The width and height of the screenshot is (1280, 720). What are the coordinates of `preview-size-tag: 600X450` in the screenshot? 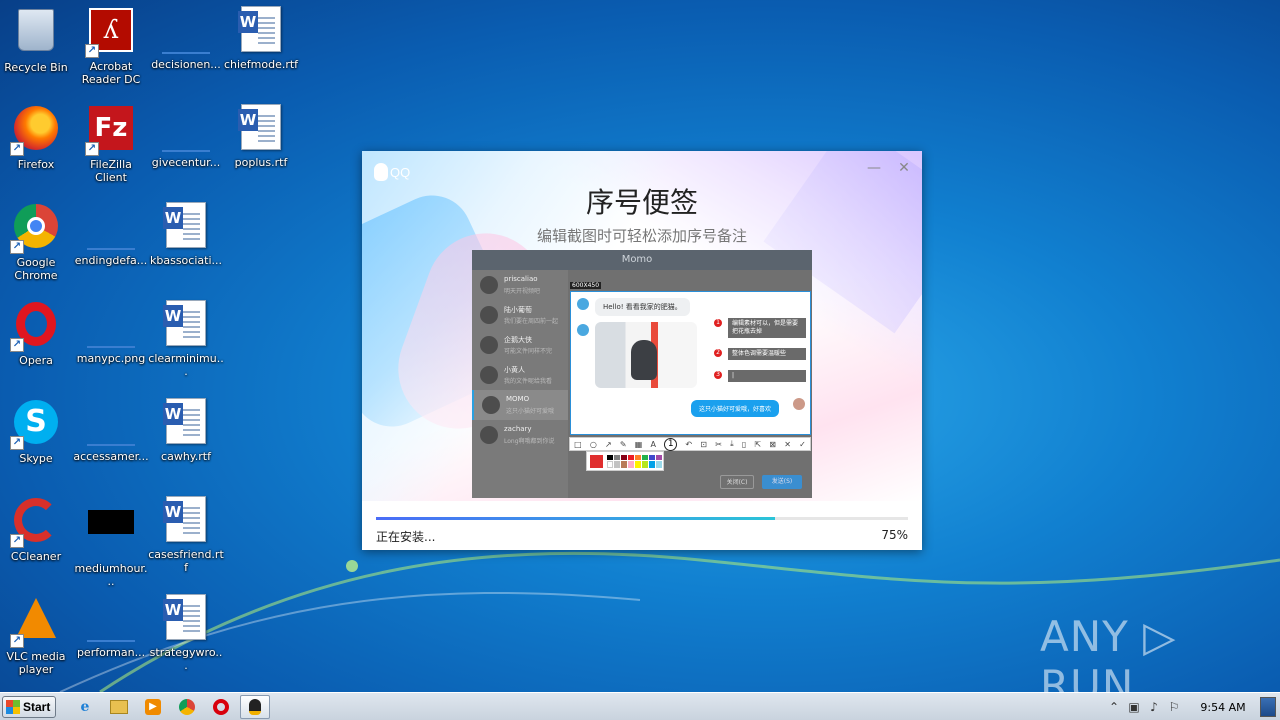 It's located at (586, 285).